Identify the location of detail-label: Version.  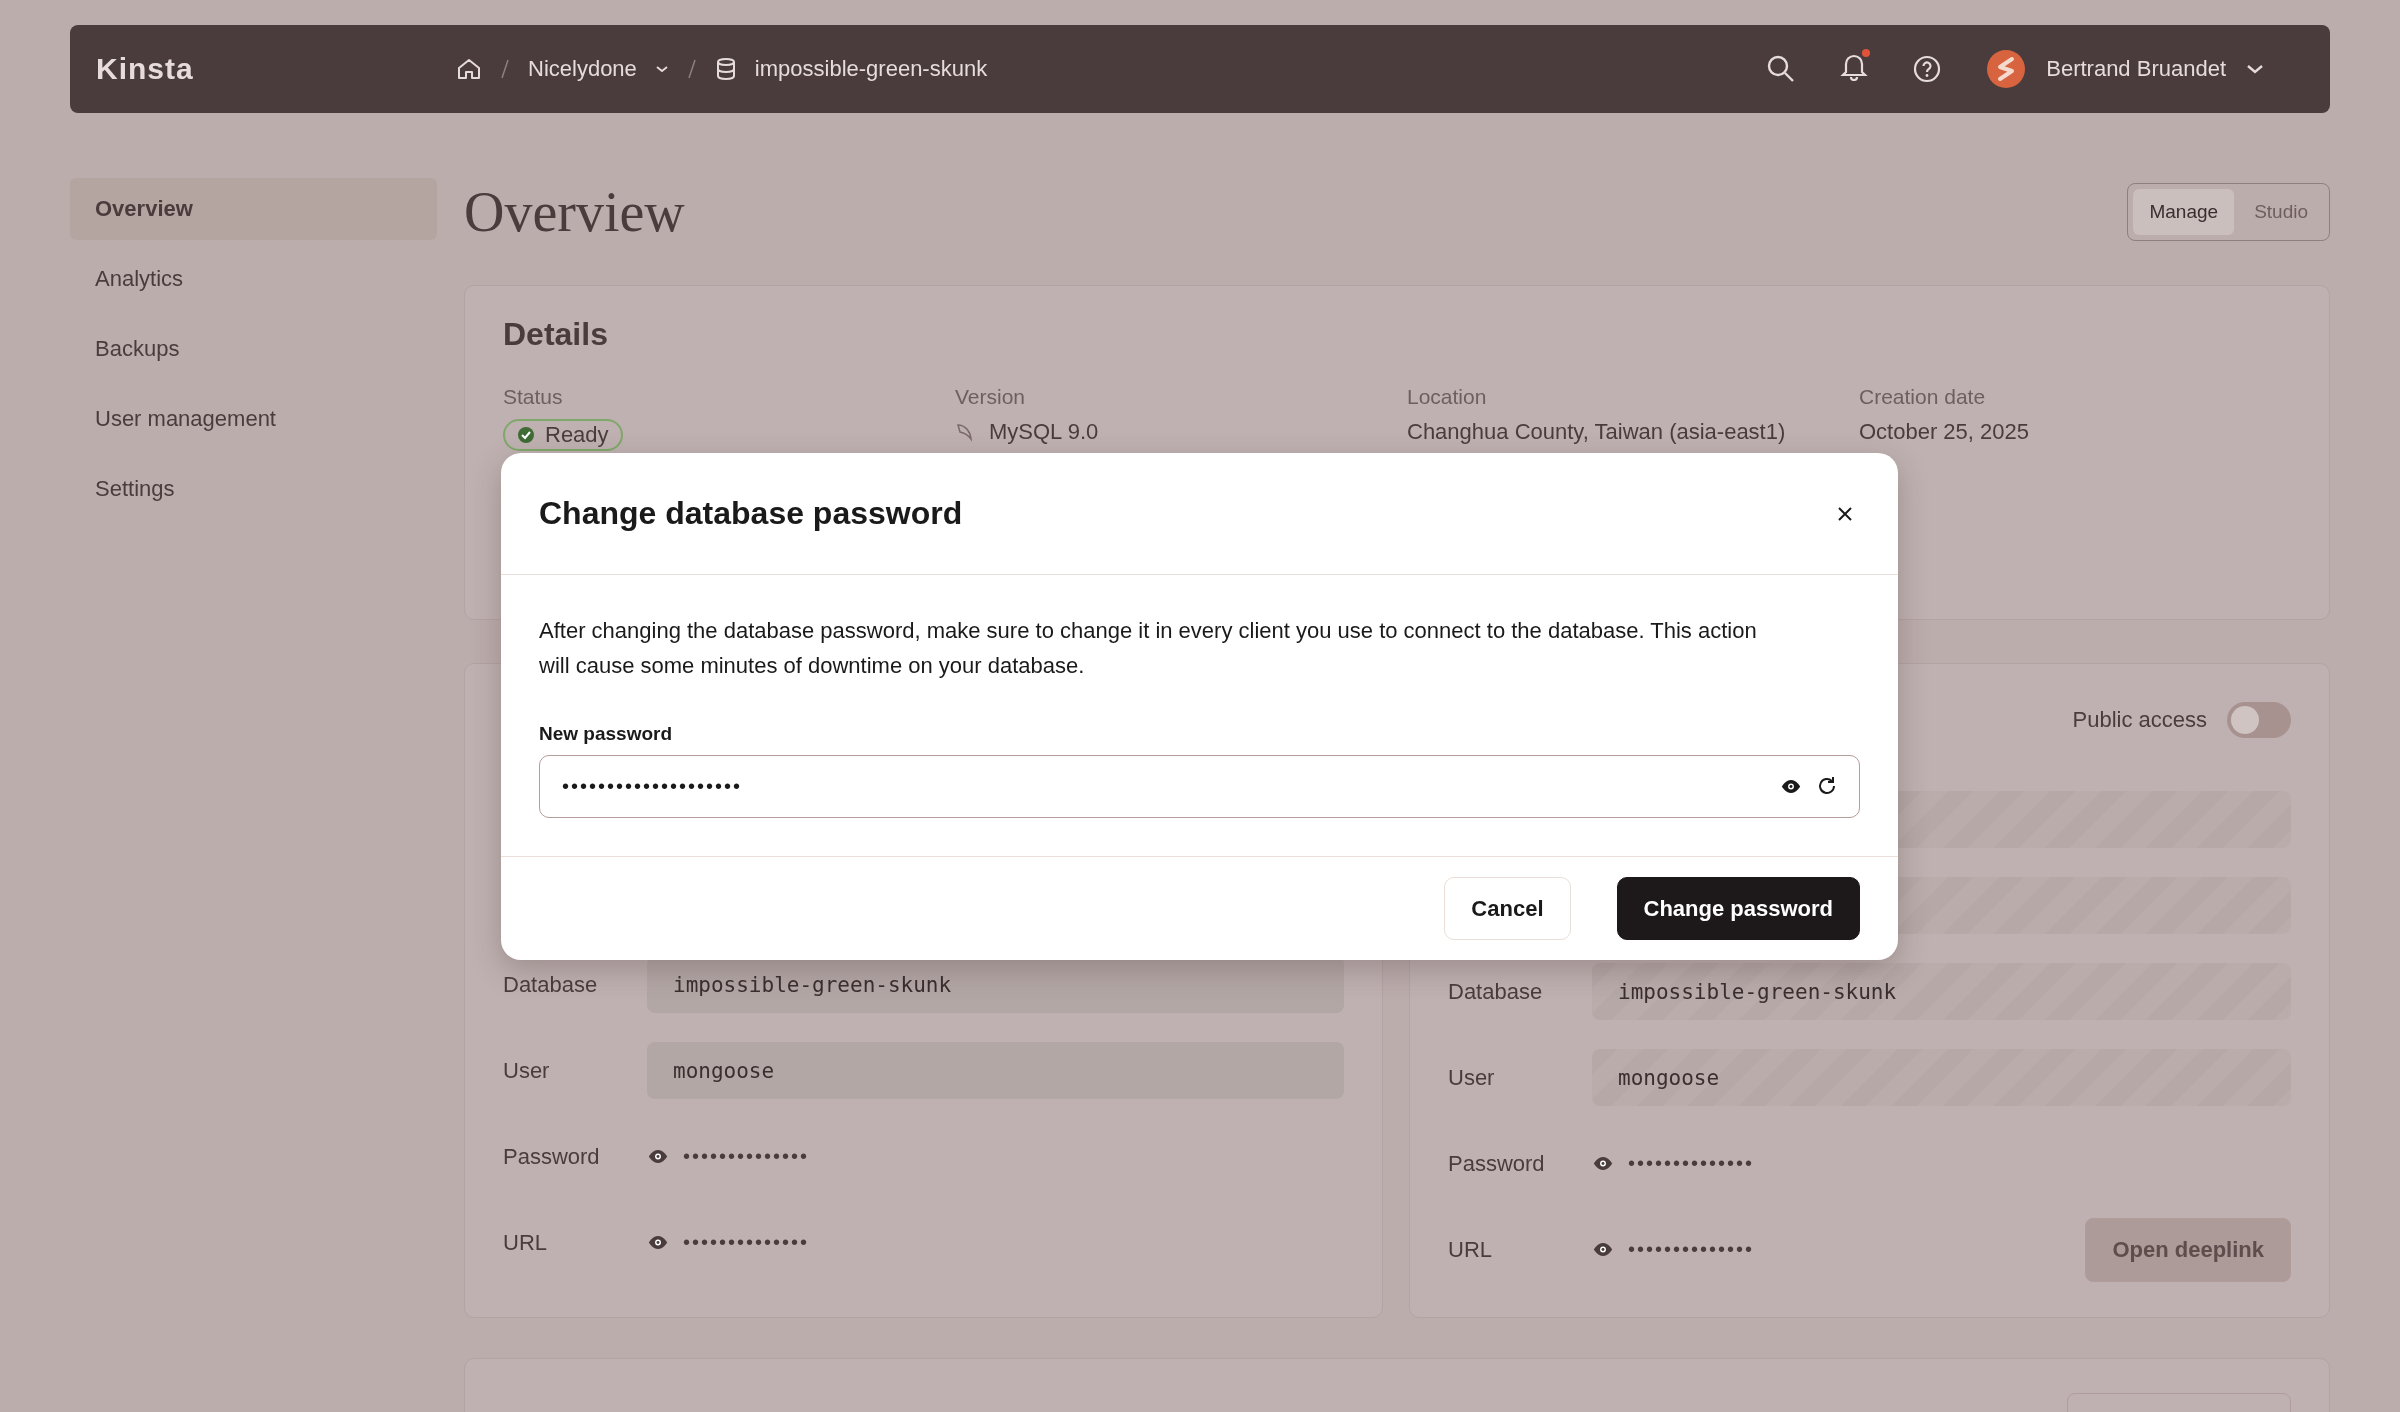
(991, 397).